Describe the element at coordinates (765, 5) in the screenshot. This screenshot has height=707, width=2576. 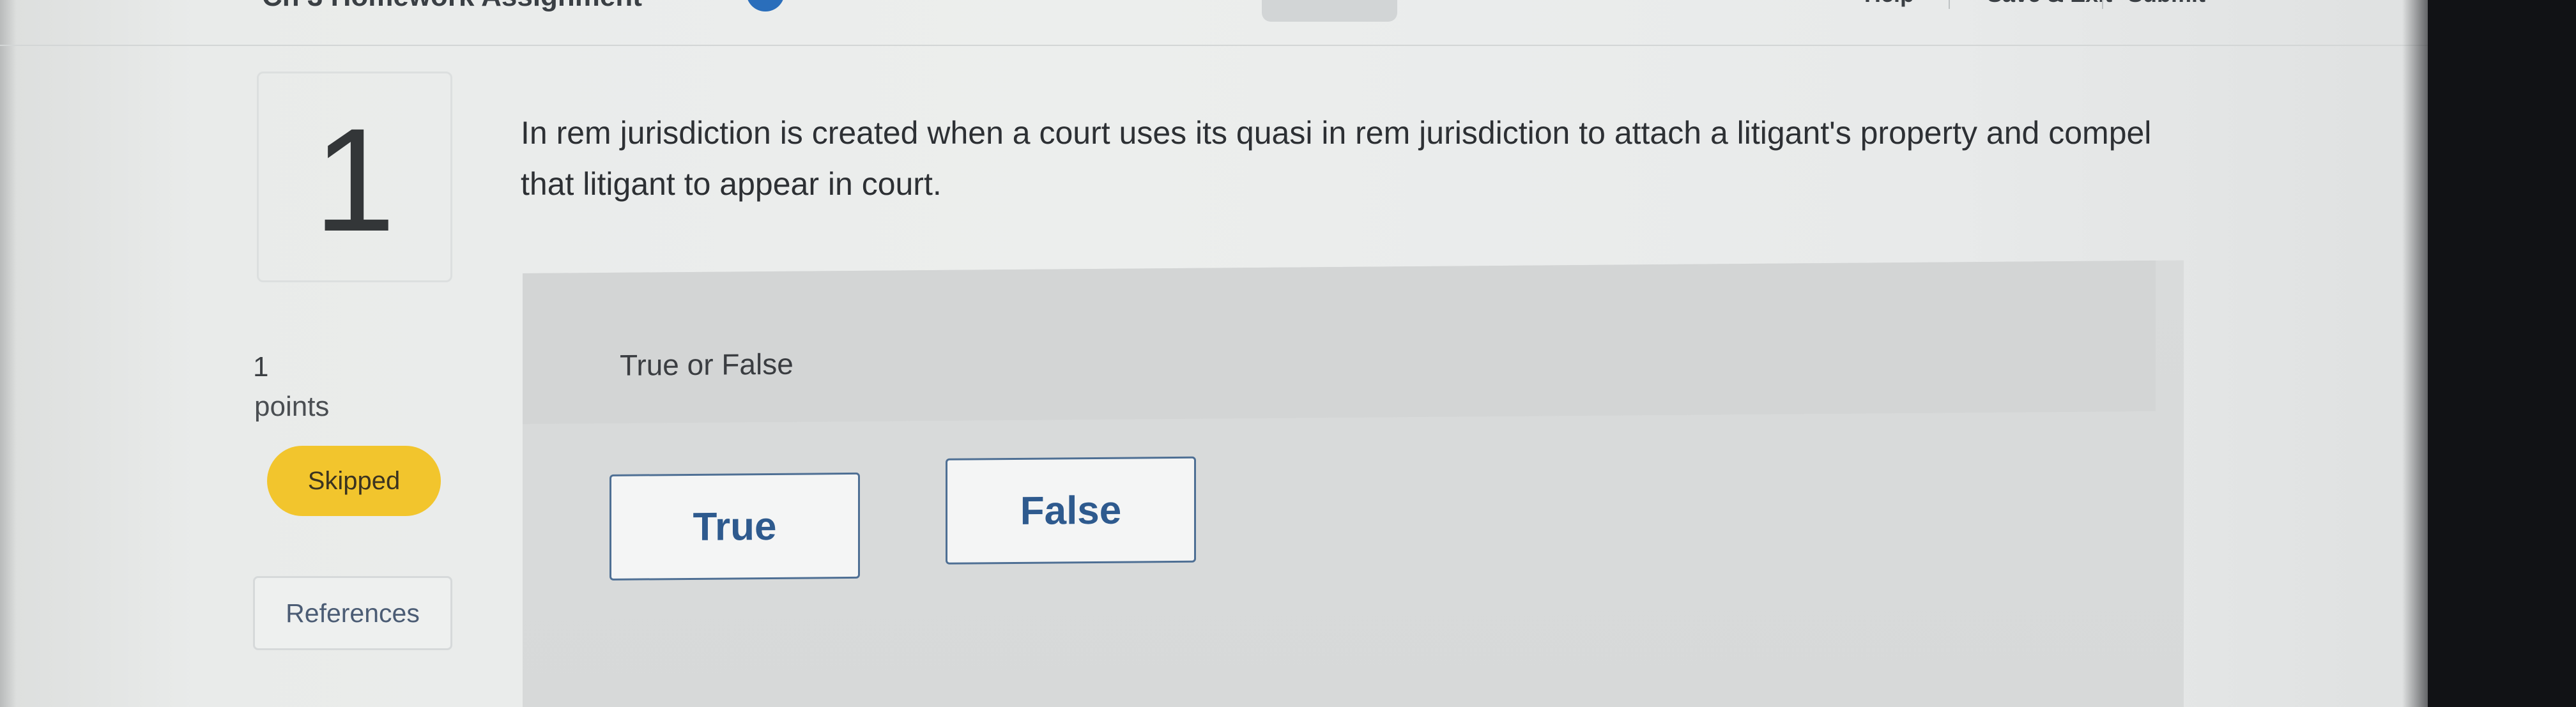
I see `info-icon` at that location.